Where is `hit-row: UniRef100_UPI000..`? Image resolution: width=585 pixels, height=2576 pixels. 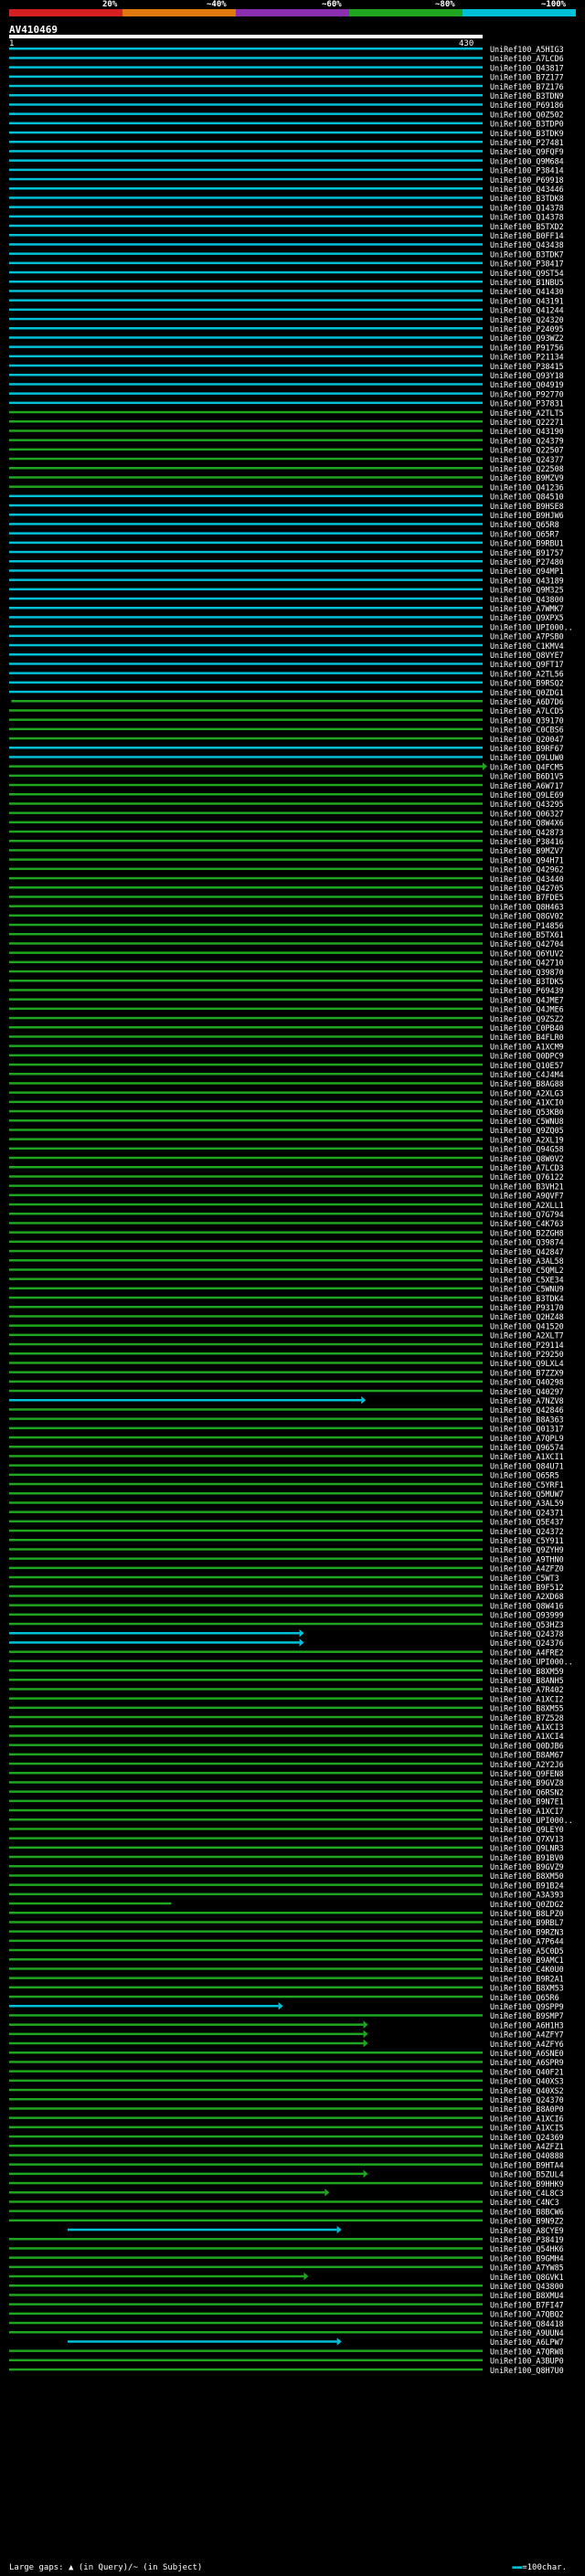
hit-row: UniRef100_UPI000.. is located at coordinates (291, 626).